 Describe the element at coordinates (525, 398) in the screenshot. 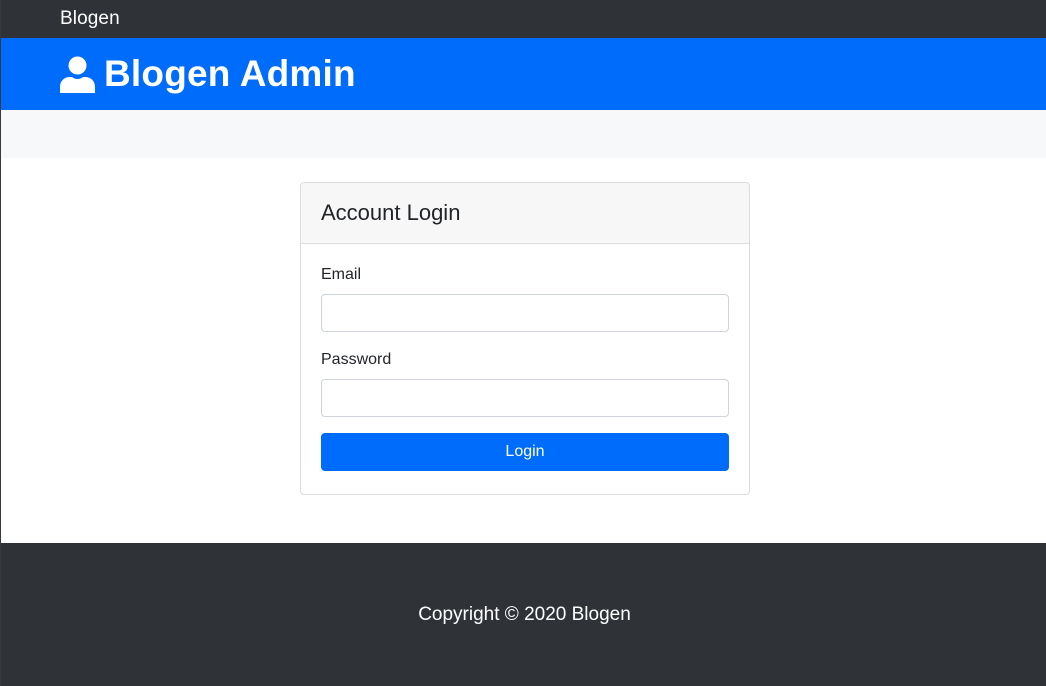

I see `password-field` at that location.